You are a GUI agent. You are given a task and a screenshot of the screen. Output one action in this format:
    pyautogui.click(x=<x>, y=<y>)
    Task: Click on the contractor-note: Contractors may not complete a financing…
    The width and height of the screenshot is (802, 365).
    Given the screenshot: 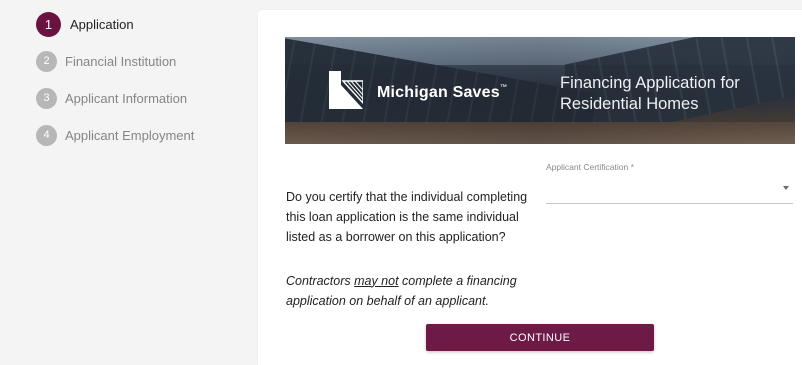 What is the action you would take?
    pyautogui.click(x=416, y=291)
    